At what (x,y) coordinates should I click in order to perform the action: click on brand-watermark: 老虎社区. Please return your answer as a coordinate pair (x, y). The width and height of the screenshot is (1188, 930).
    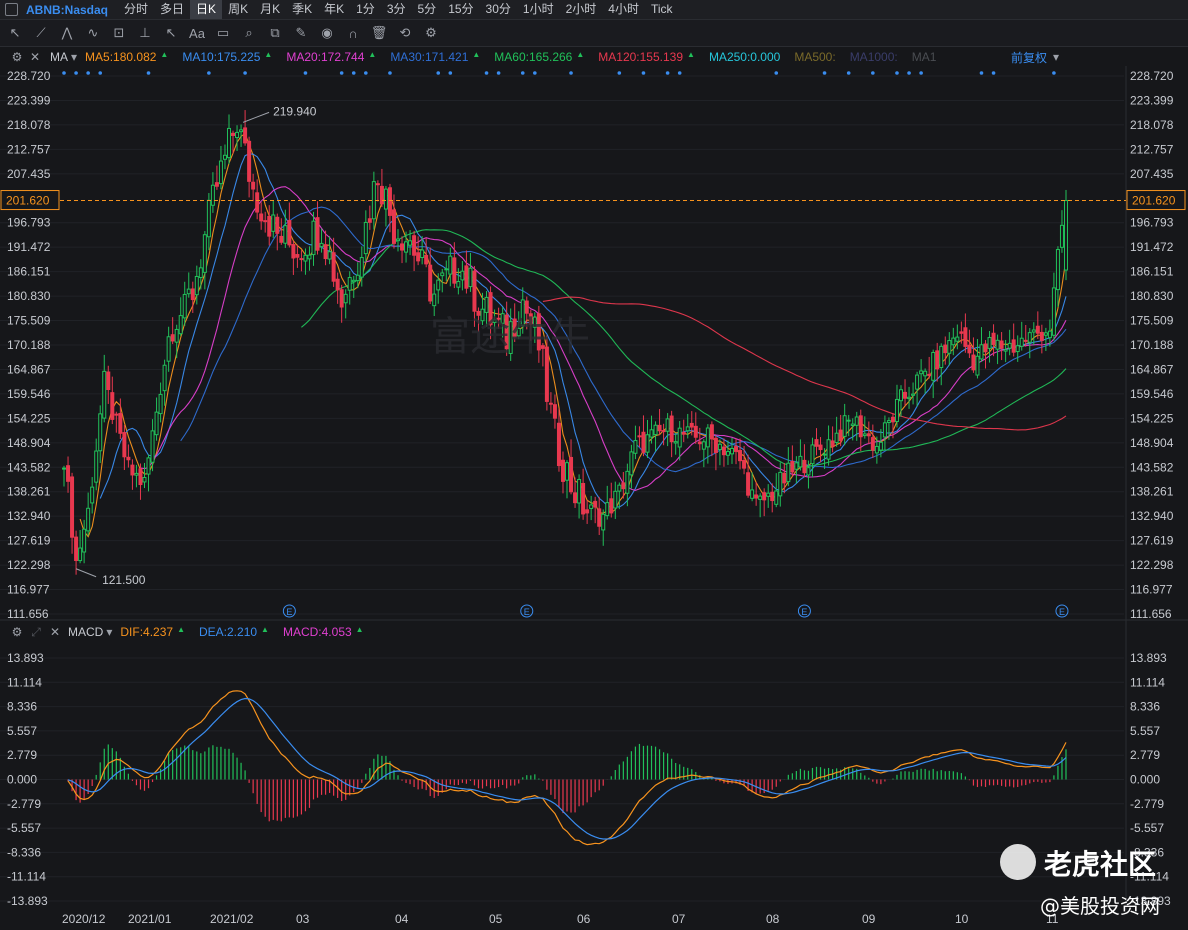
    Looking at the image, I should click on (1100, 864).